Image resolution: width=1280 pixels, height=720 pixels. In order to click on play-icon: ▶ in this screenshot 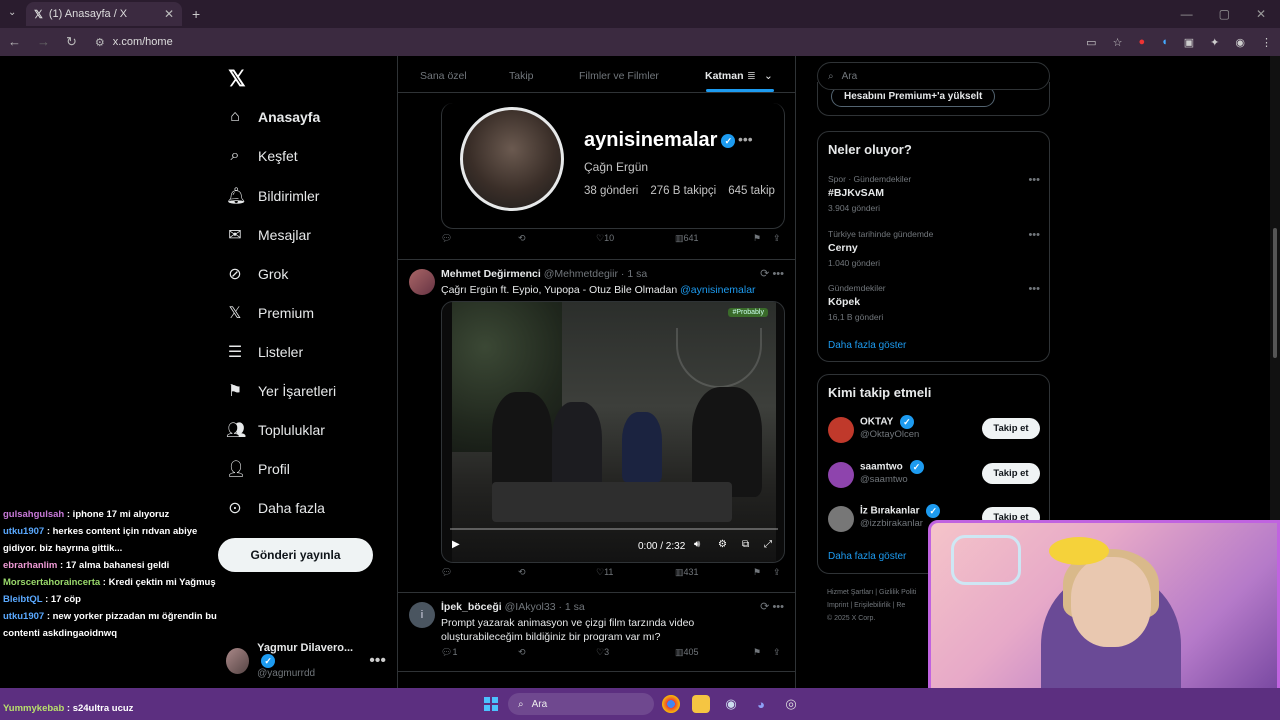, I will do `click(456, 544)`.